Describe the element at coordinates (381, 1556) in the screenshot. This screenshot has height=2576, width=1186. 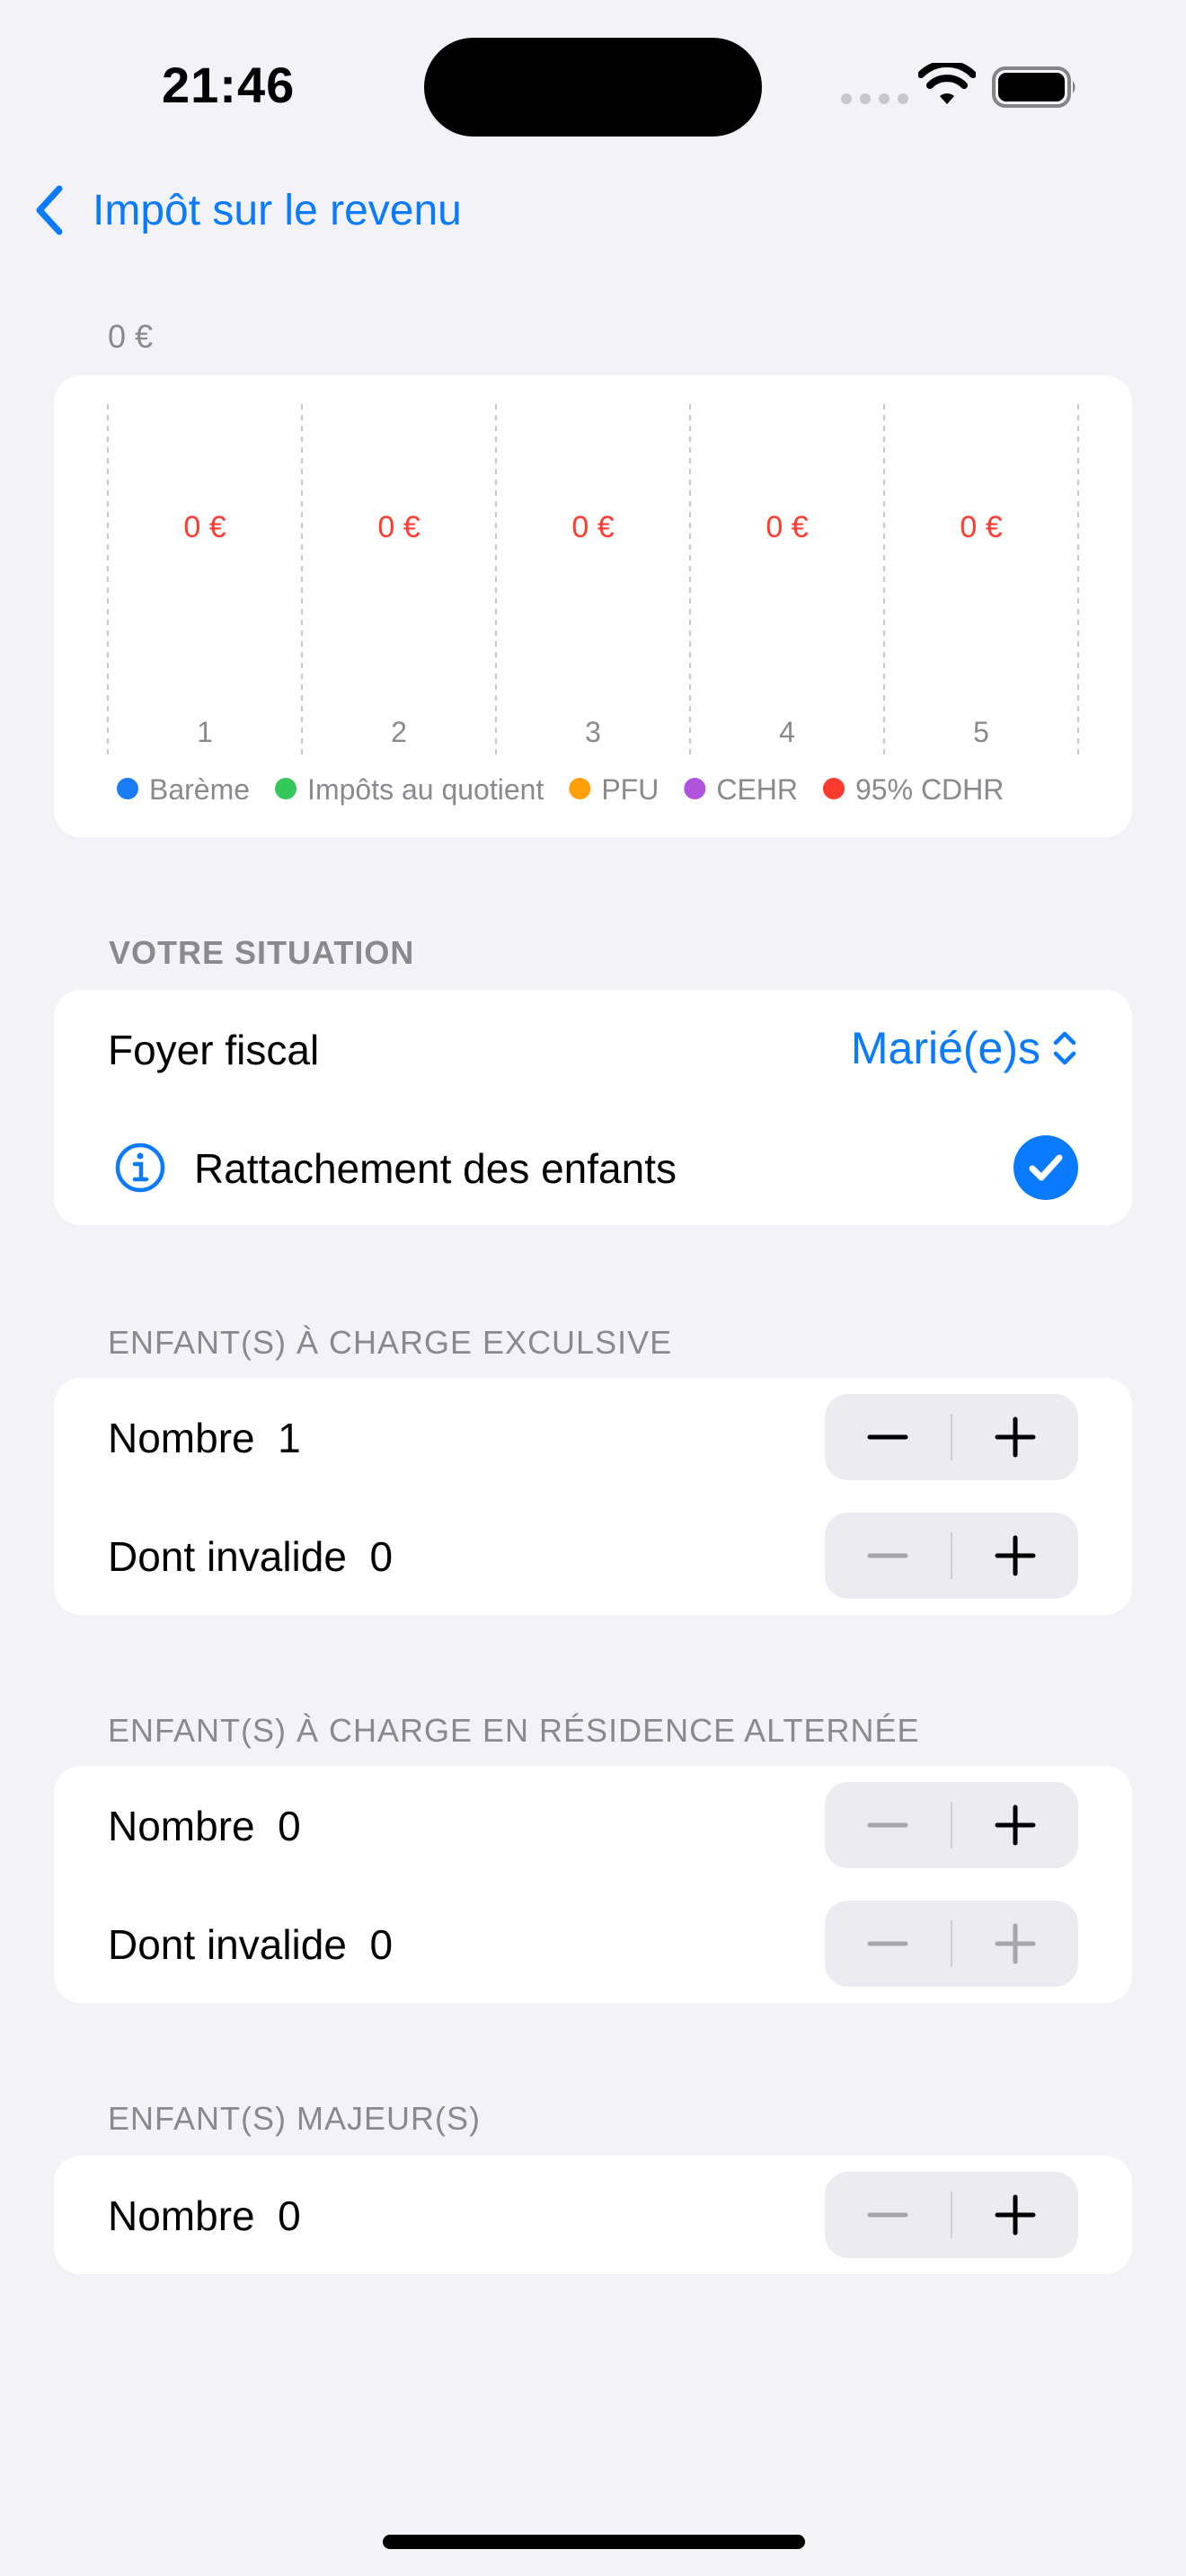
I see `exclusive-invalide-value: 0` at that location.